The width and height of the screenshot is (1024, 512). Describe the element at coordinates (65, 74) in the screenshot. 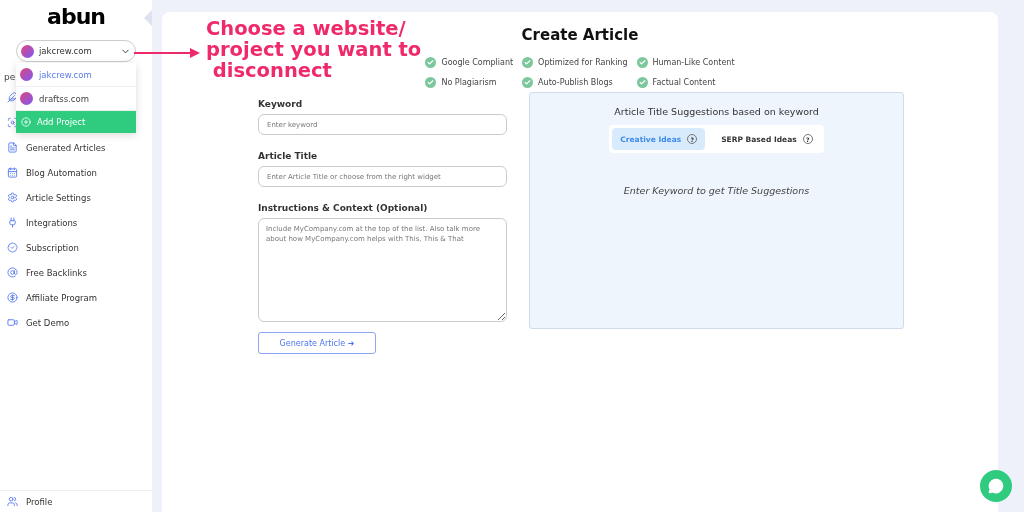

I see `project-option: jakcrew.com` at that location.